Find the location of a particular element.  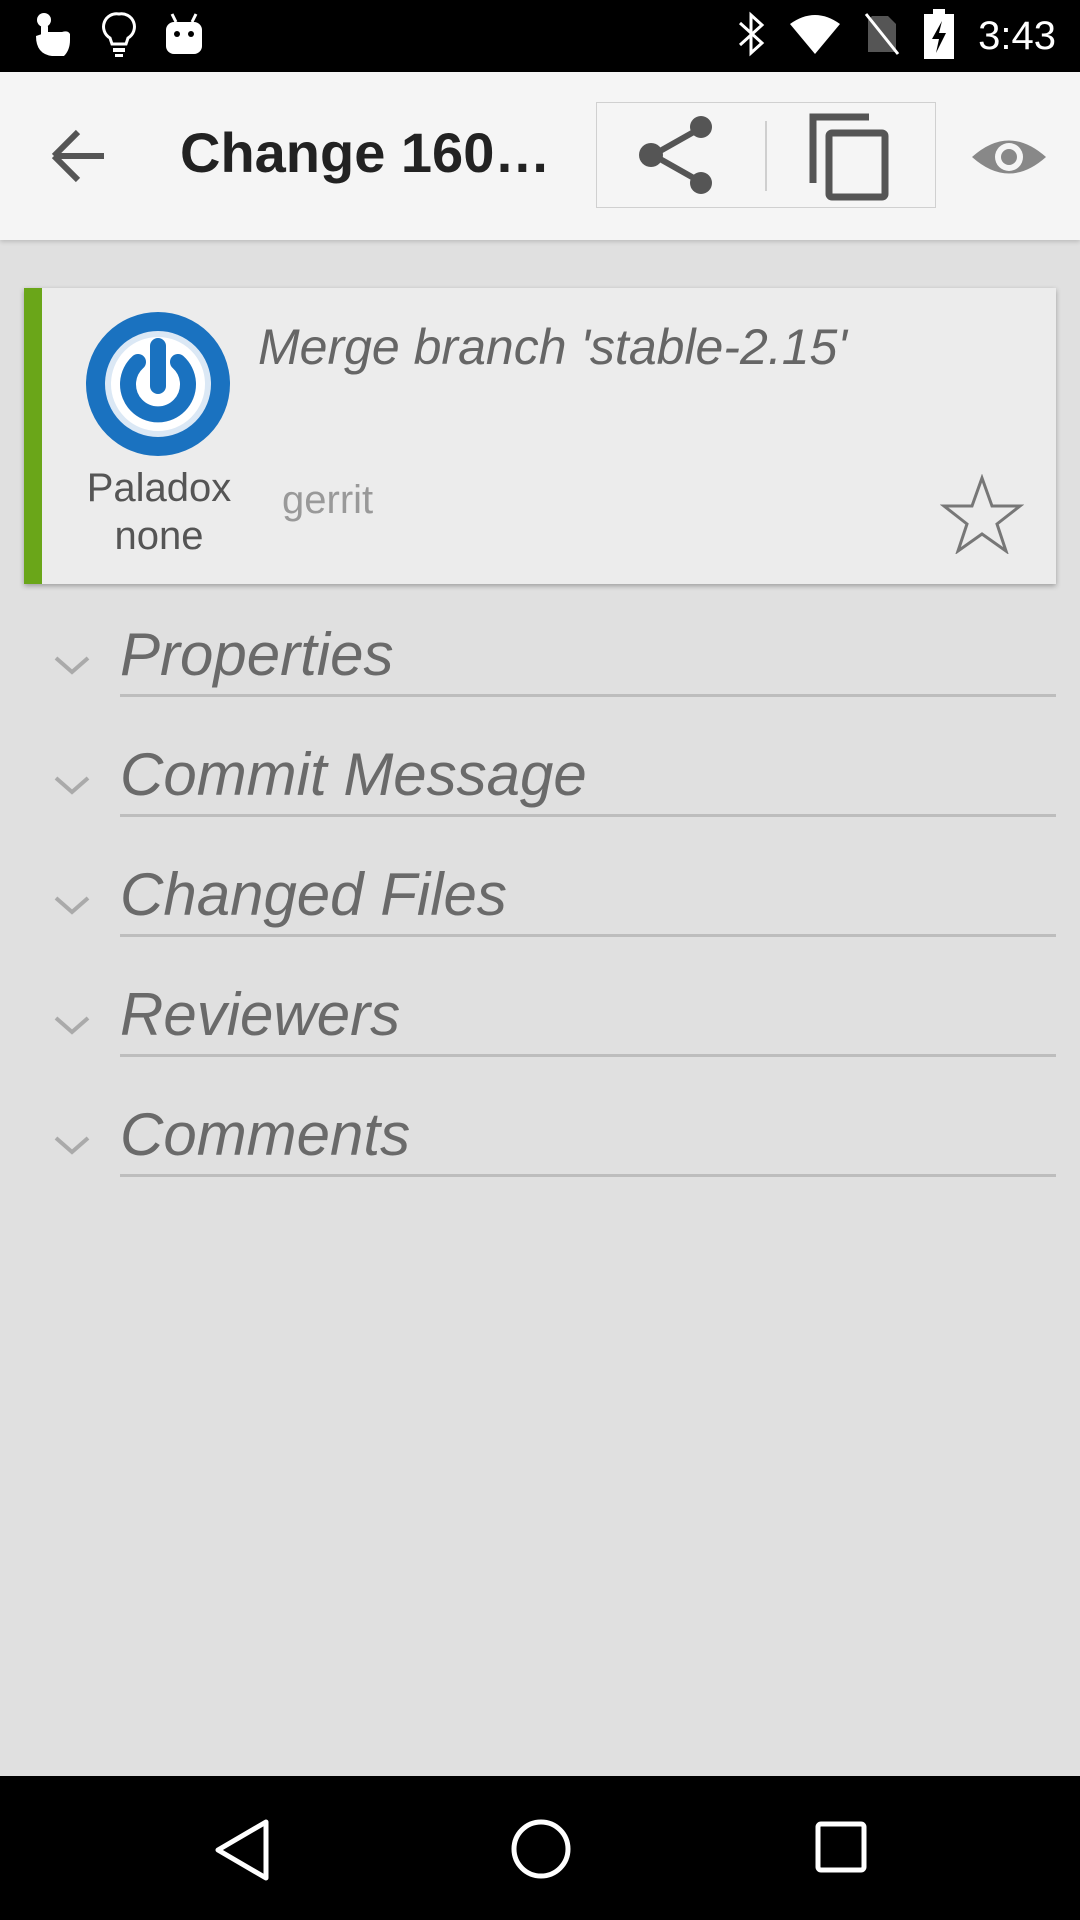

navigation-bar is located at coordinates (540, 1848).